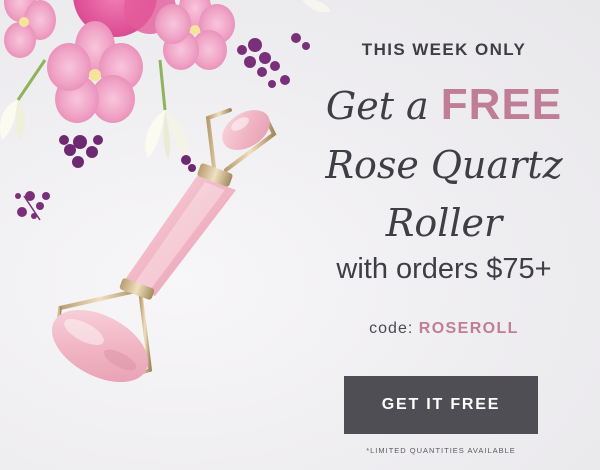 This screenshot has height=470, width=600. I want to click on get-it-free-button: GET IT FREE, so click(441, 405).